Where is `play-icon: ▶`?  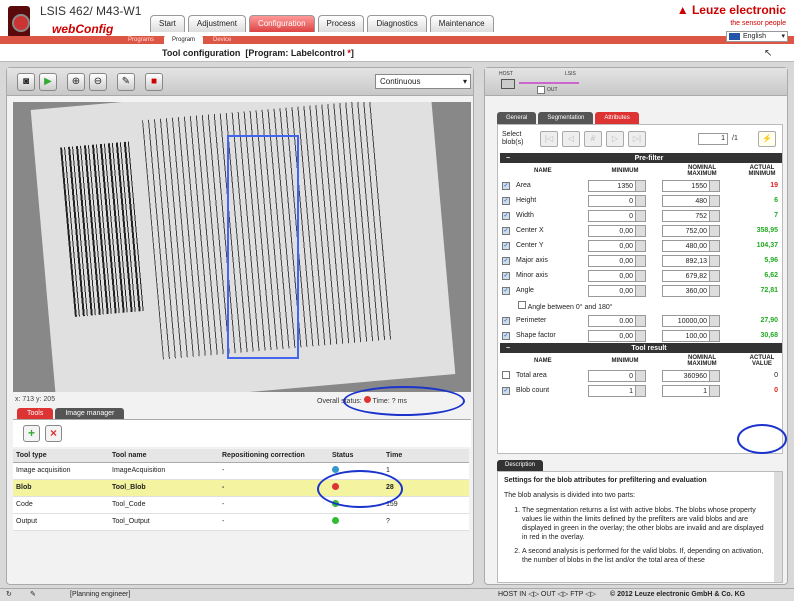
play-icon: ▶ is located at coordinates (48, 82).